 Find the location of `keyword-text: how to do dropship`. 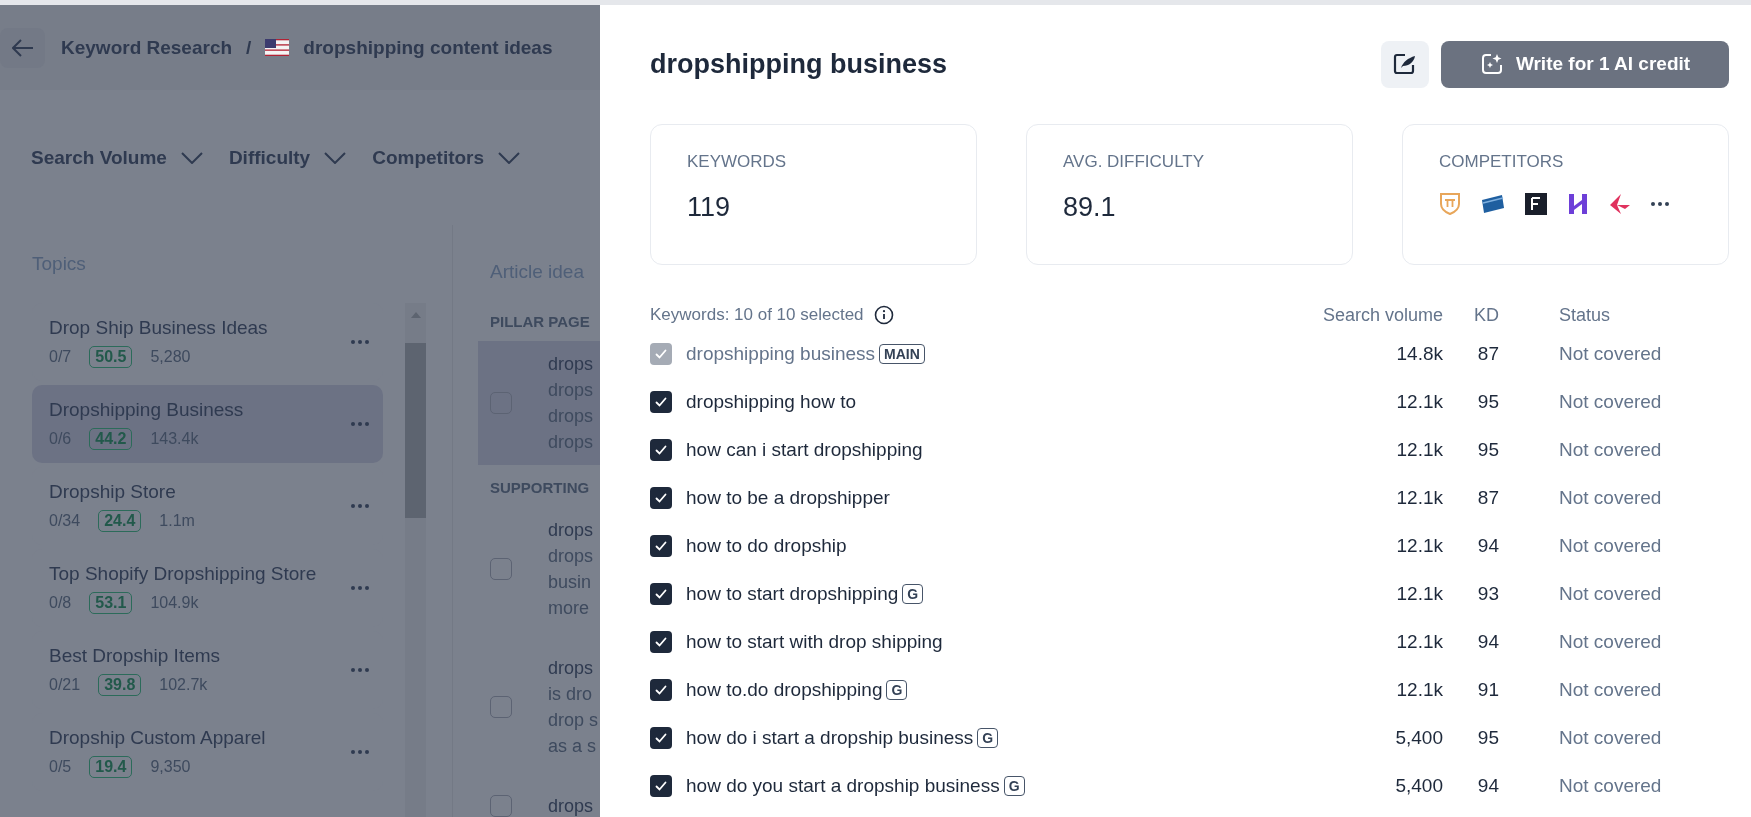

keyword-text: how to do dropship is located at coordinates (766, 546).